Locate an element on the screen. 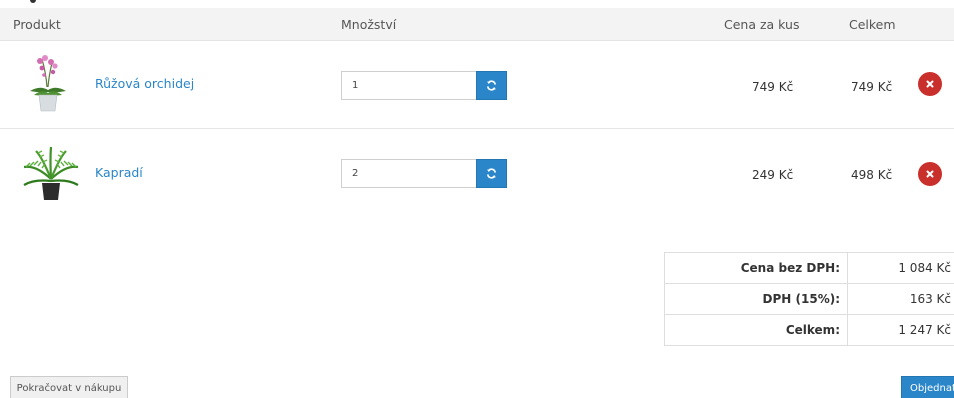  header-total: Celkem is located at coordinates (872, 24).